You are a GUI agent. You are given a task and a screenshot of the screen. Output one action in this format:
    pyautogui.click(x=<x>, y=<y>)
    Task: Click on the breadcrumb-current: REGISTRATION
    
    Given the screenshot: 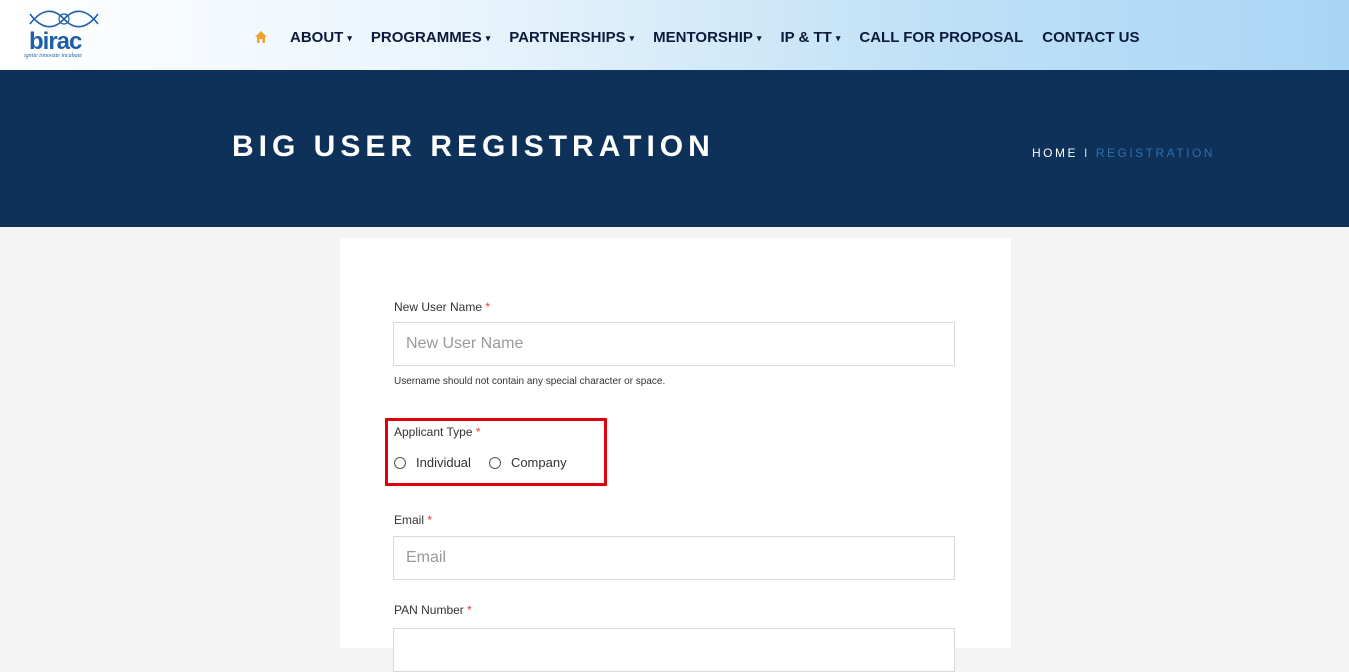 What is the action you would take?
    pyautogui.click(x=1155, y=153)
    